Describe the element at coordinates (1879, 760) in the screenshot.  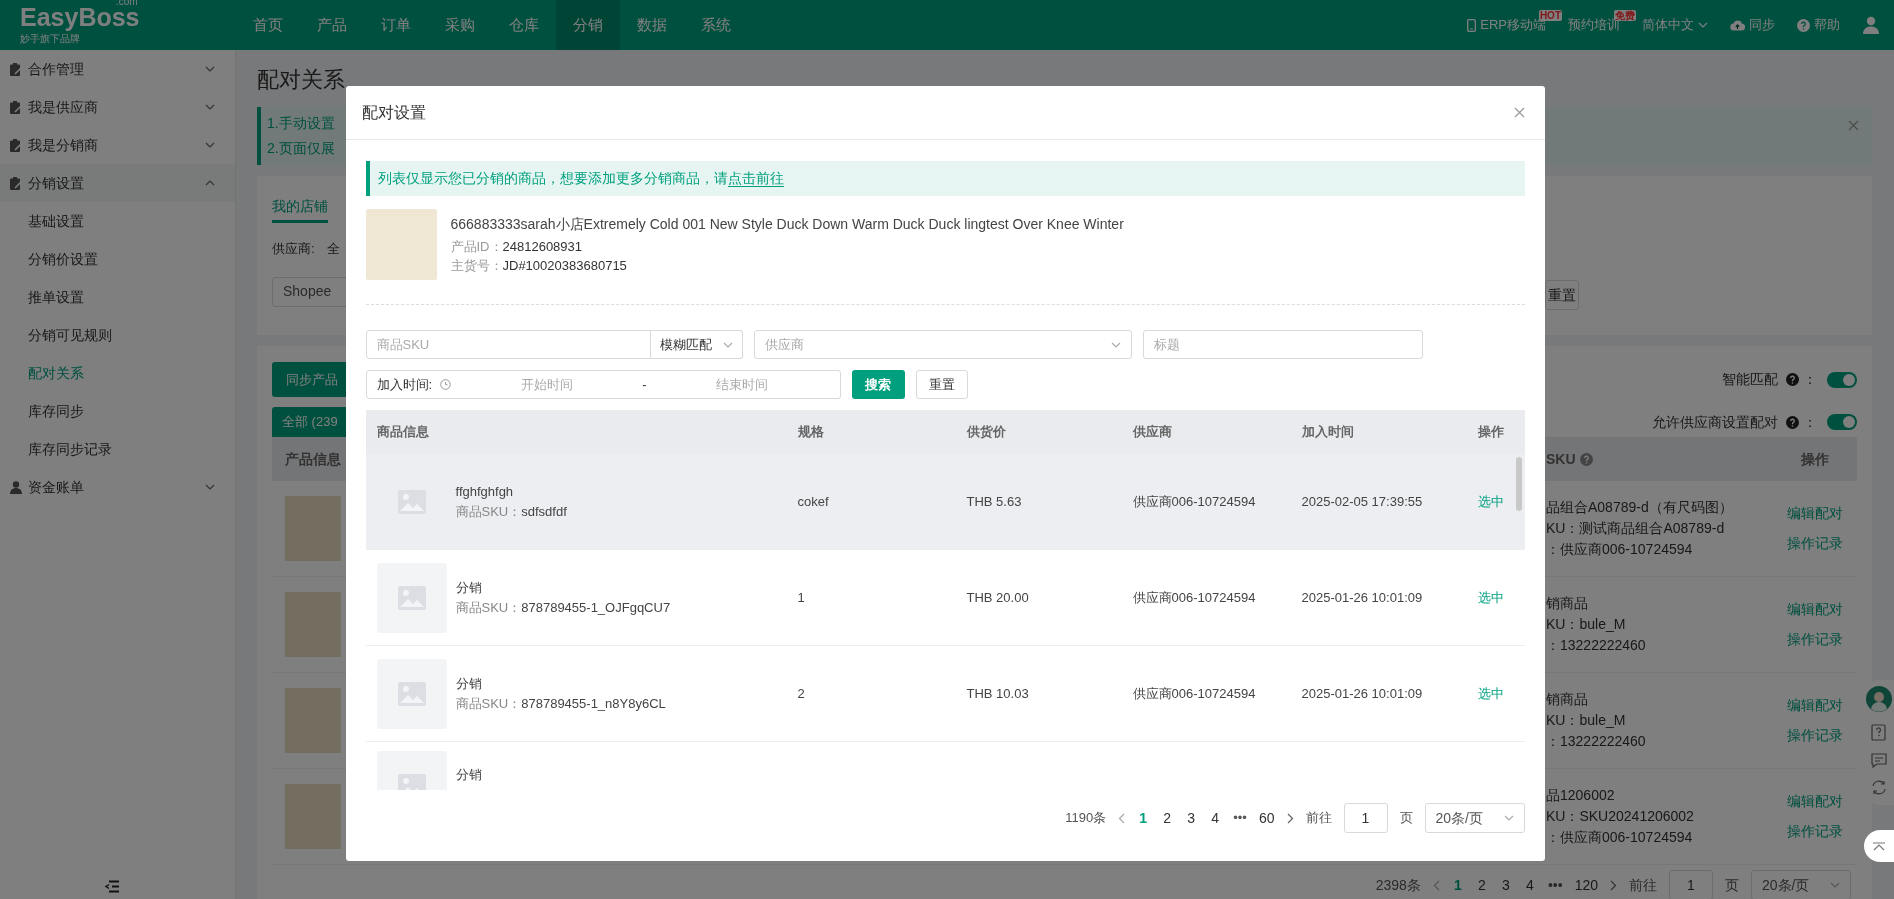
I see `chat-icon` at that location.